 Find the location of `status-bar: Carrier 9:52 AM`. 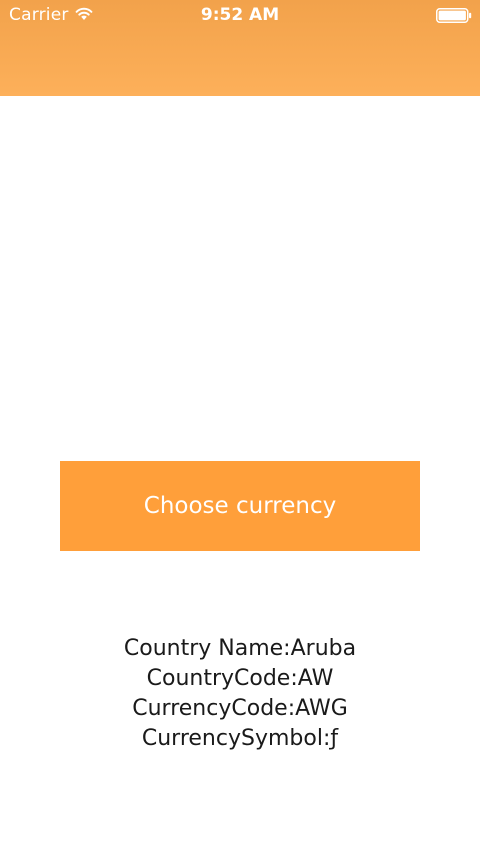

status-bar: Carrier 9:52 AM is located at coordinates (240, 16).